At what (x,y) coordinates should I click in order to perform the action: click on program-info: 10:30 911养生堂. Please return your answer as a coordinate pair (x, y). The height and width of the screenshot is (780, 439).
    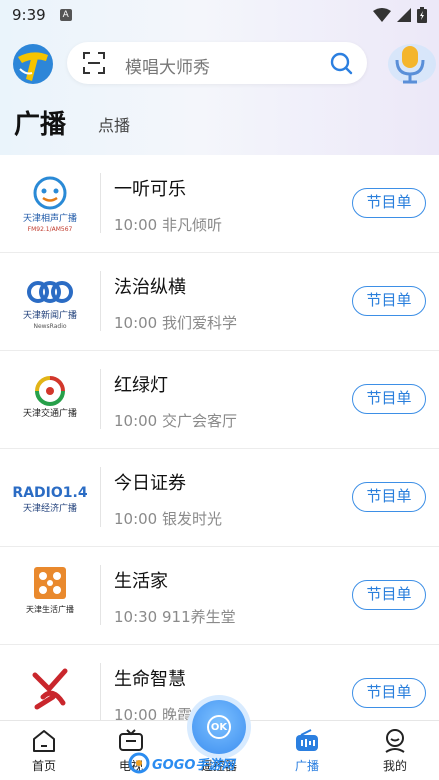
    Looking at the image, I should click on (175, 616).